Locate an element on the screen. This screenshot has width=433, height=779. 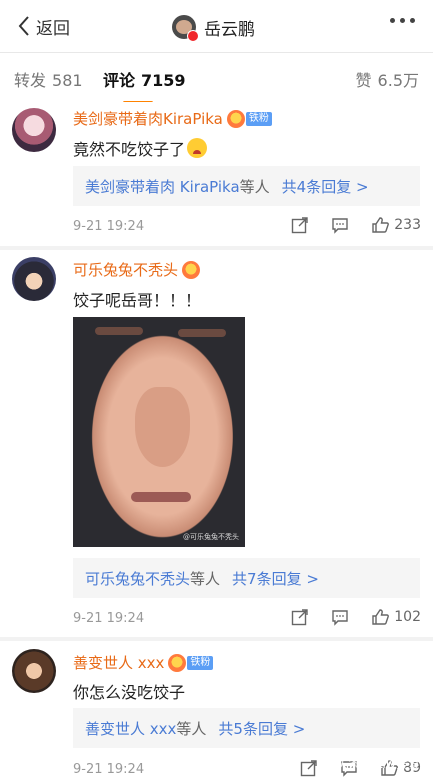
comment-actions: 233 is located at coordinates (345, 225).